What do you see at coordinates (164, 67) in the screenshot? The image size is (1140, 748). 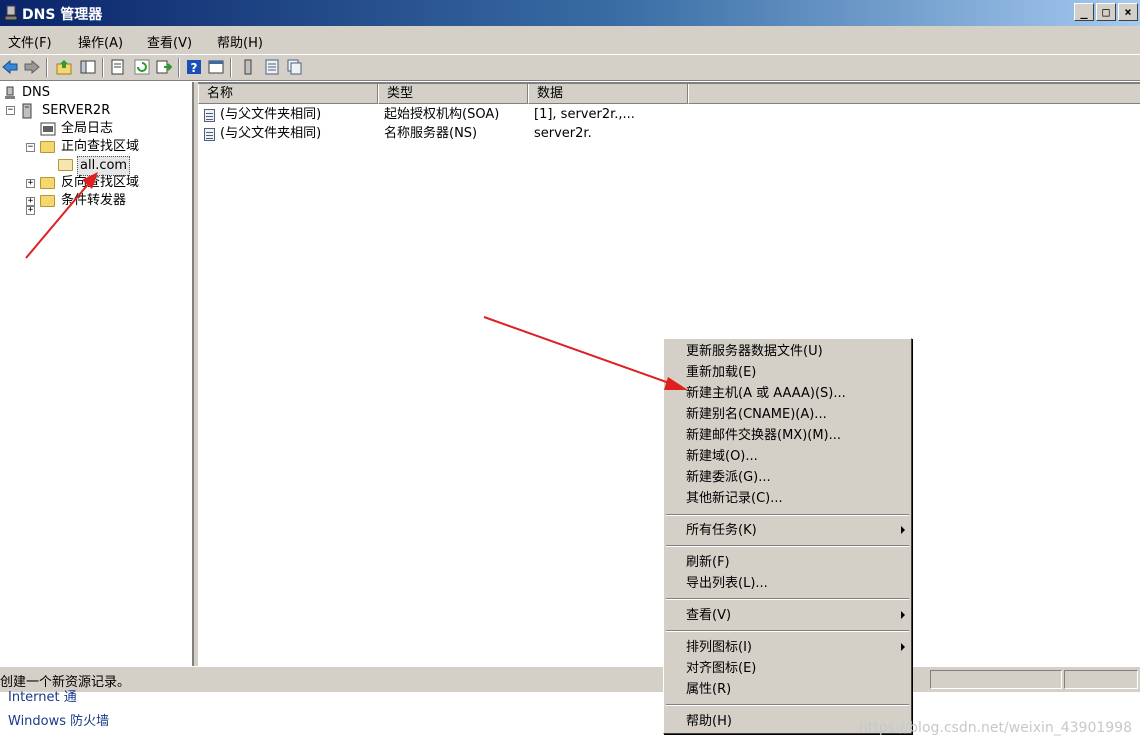 I see `export-list-icon` at bounding box center [164, 67].